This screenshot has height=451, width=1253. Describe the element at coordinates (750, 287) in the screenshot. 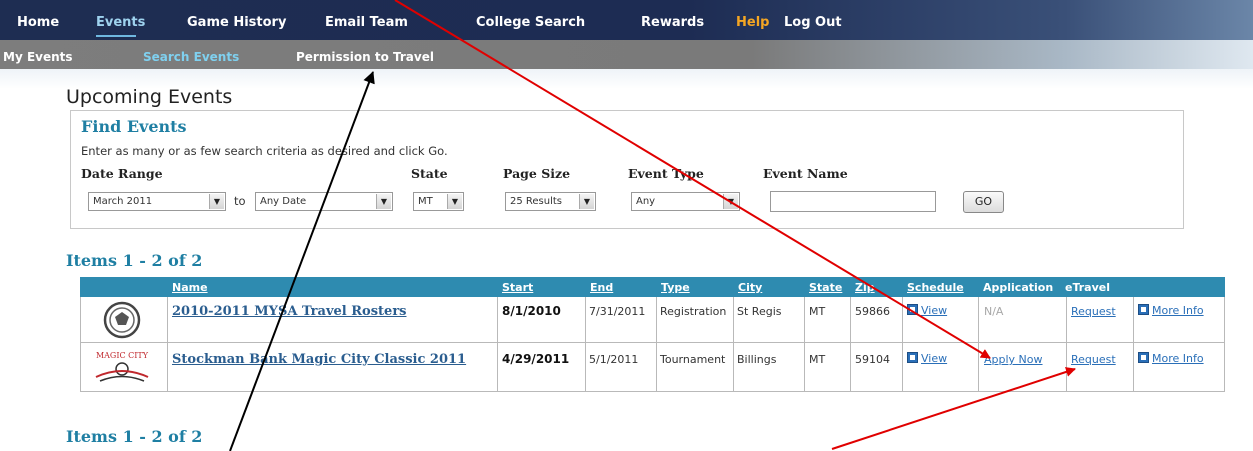

I see `header-city: City` at that location.